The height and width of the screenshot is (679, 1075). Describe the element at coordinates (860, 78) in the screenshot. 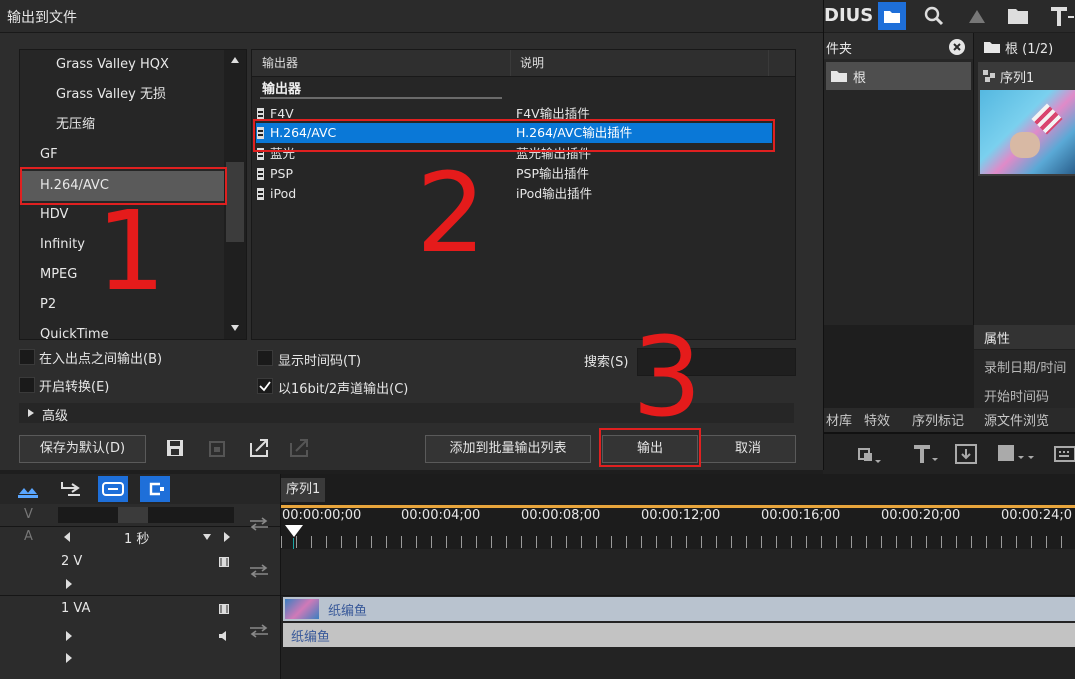

I see `folder-root-label: 根` at that location.